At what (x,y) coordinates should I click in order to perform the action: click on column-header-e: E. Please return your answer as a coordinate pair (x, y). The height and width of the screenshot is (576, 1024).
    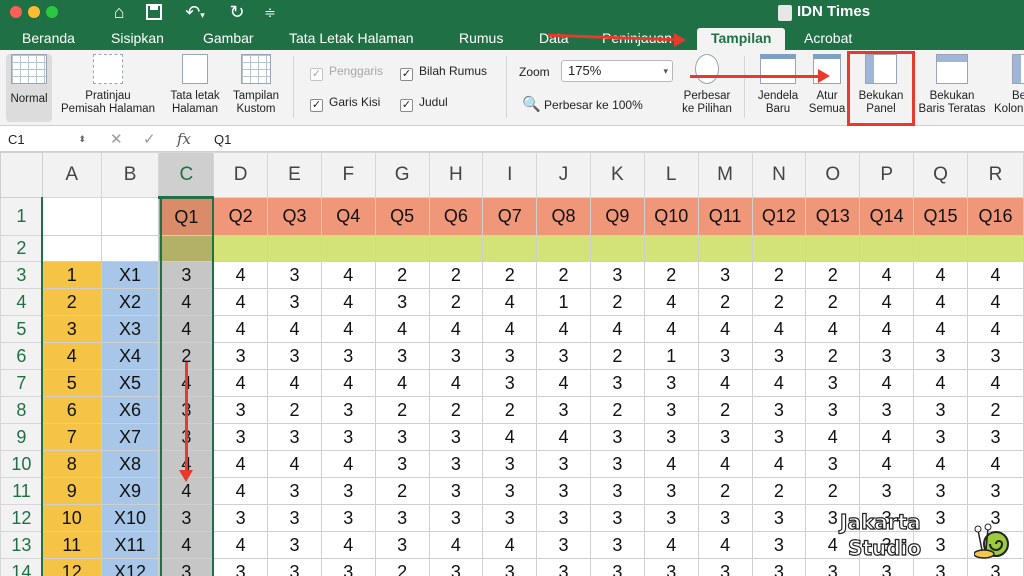
    Looking at the image, I should click on (294, 175).